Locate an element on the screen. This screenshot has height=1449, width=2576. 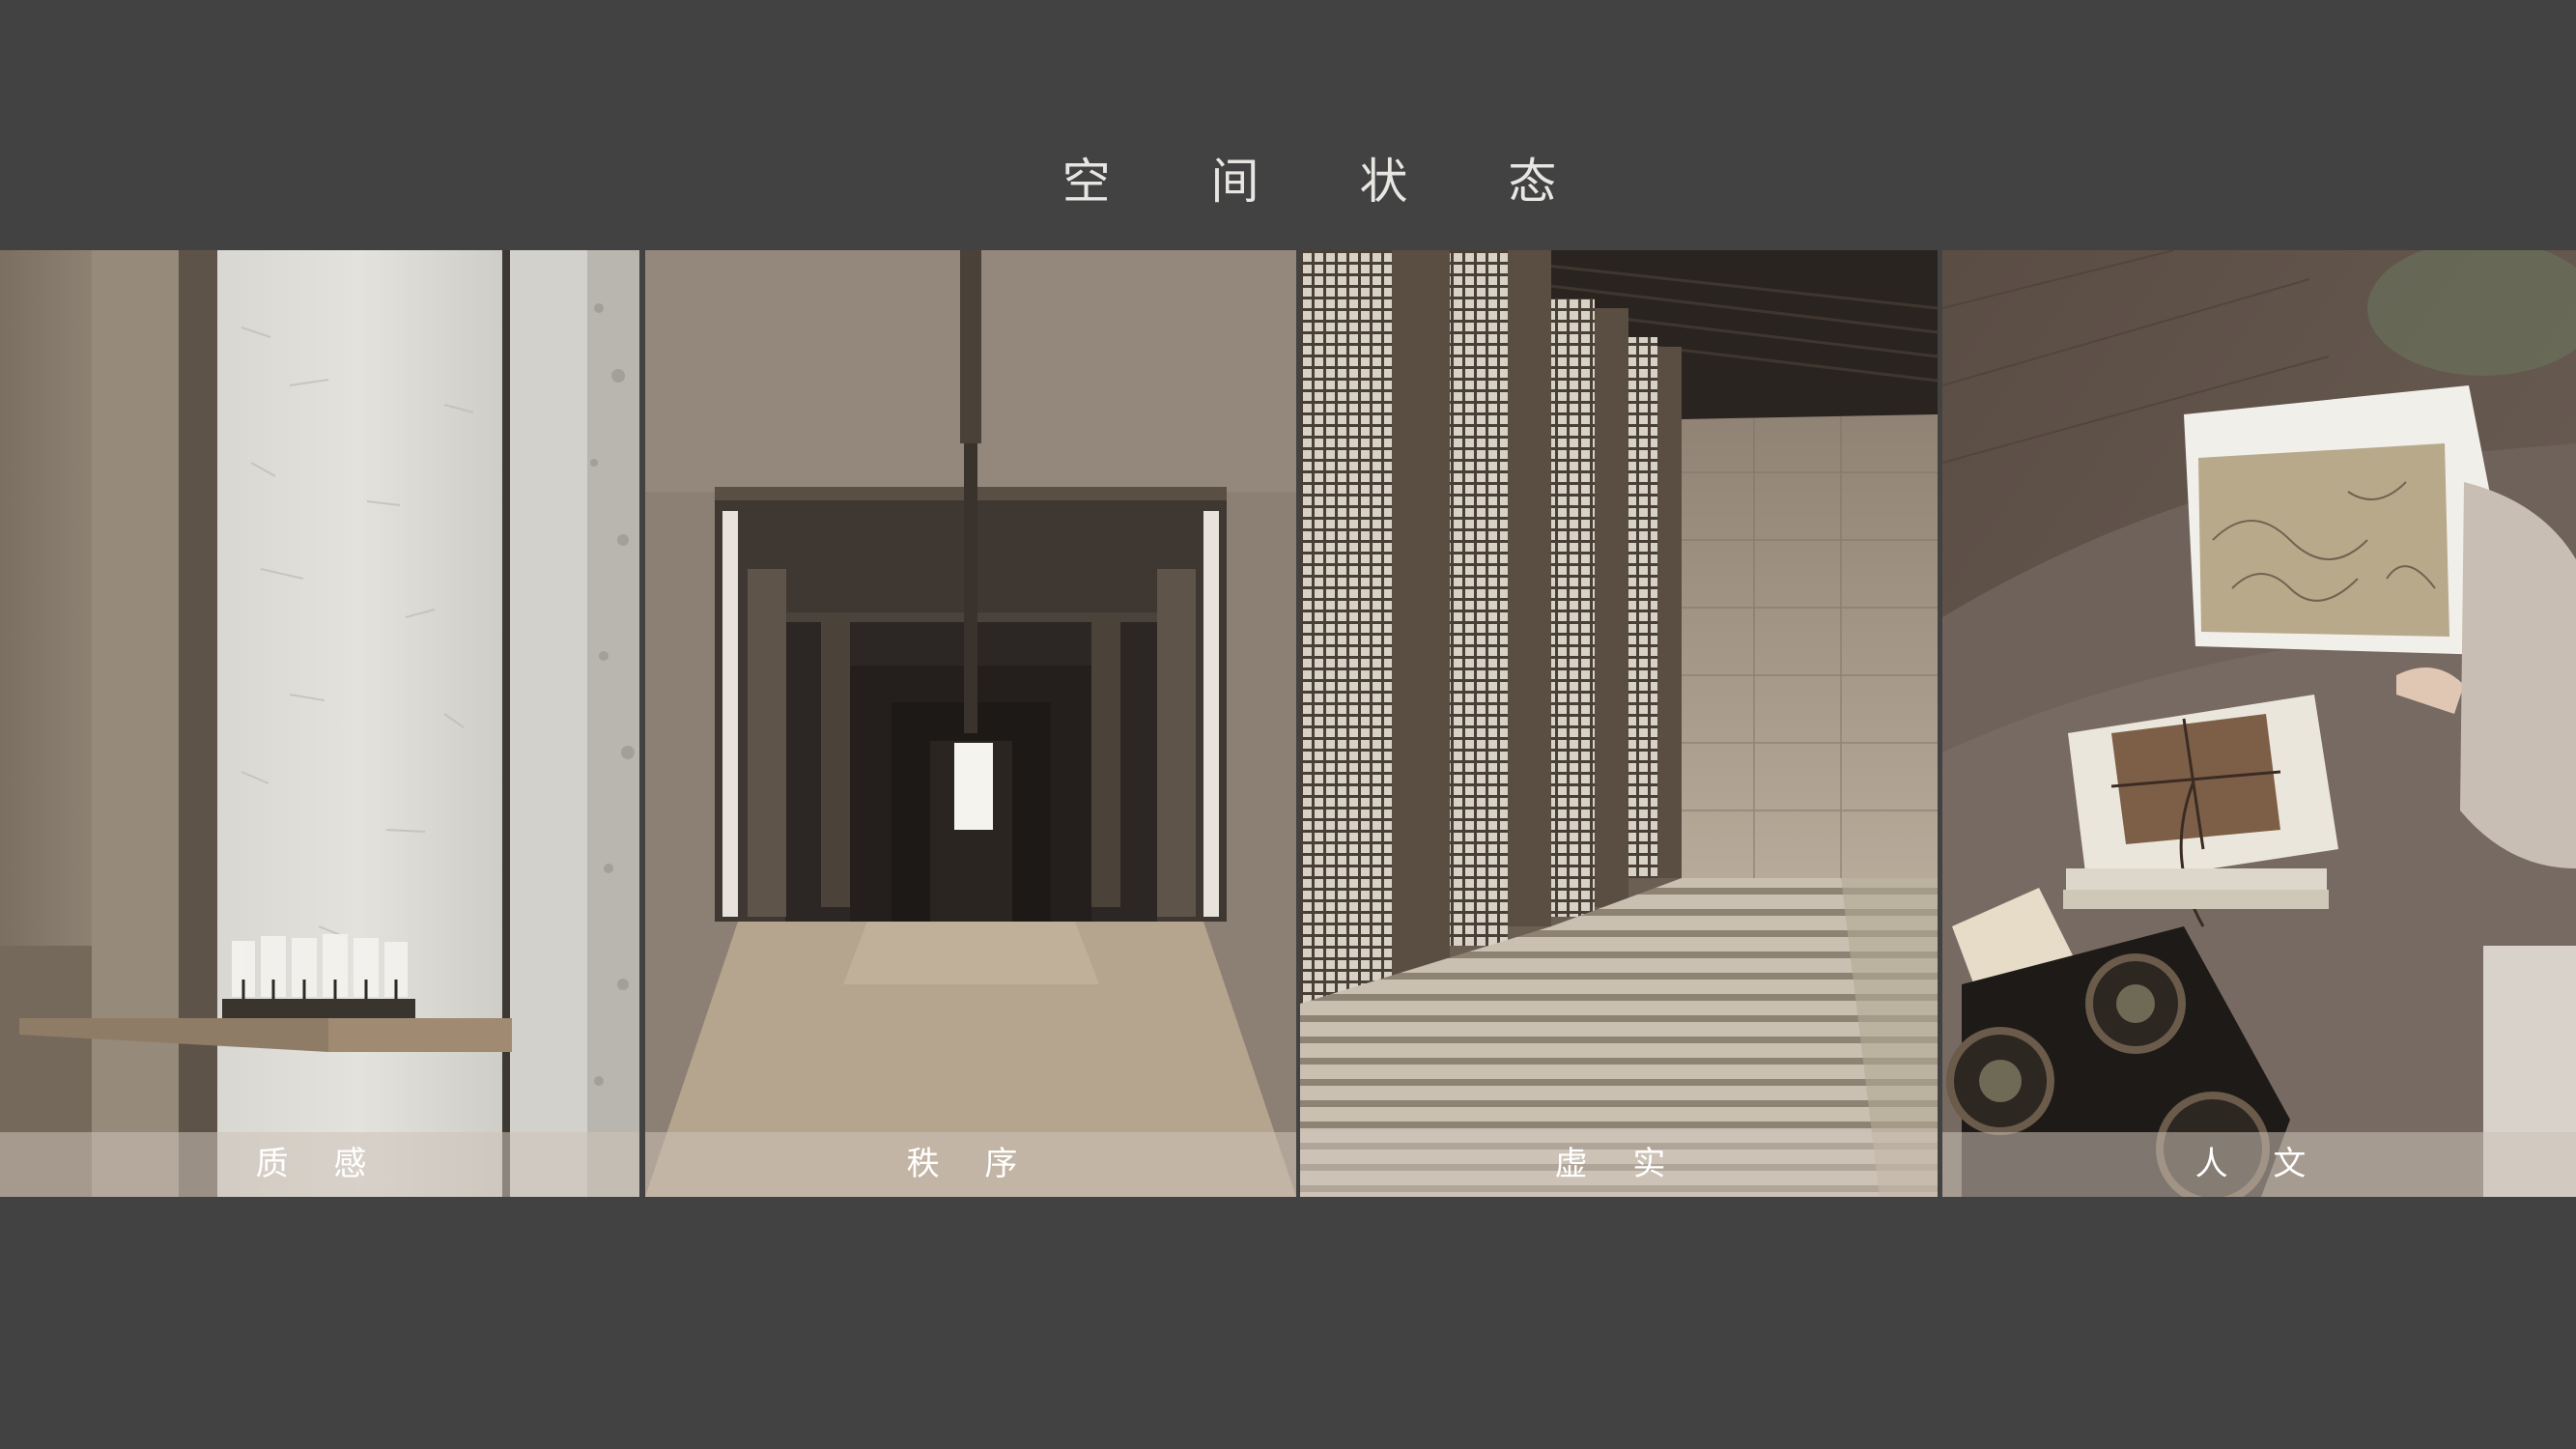
caption-void-solid: 虚 实 is located at coordinates (1619, 1164).